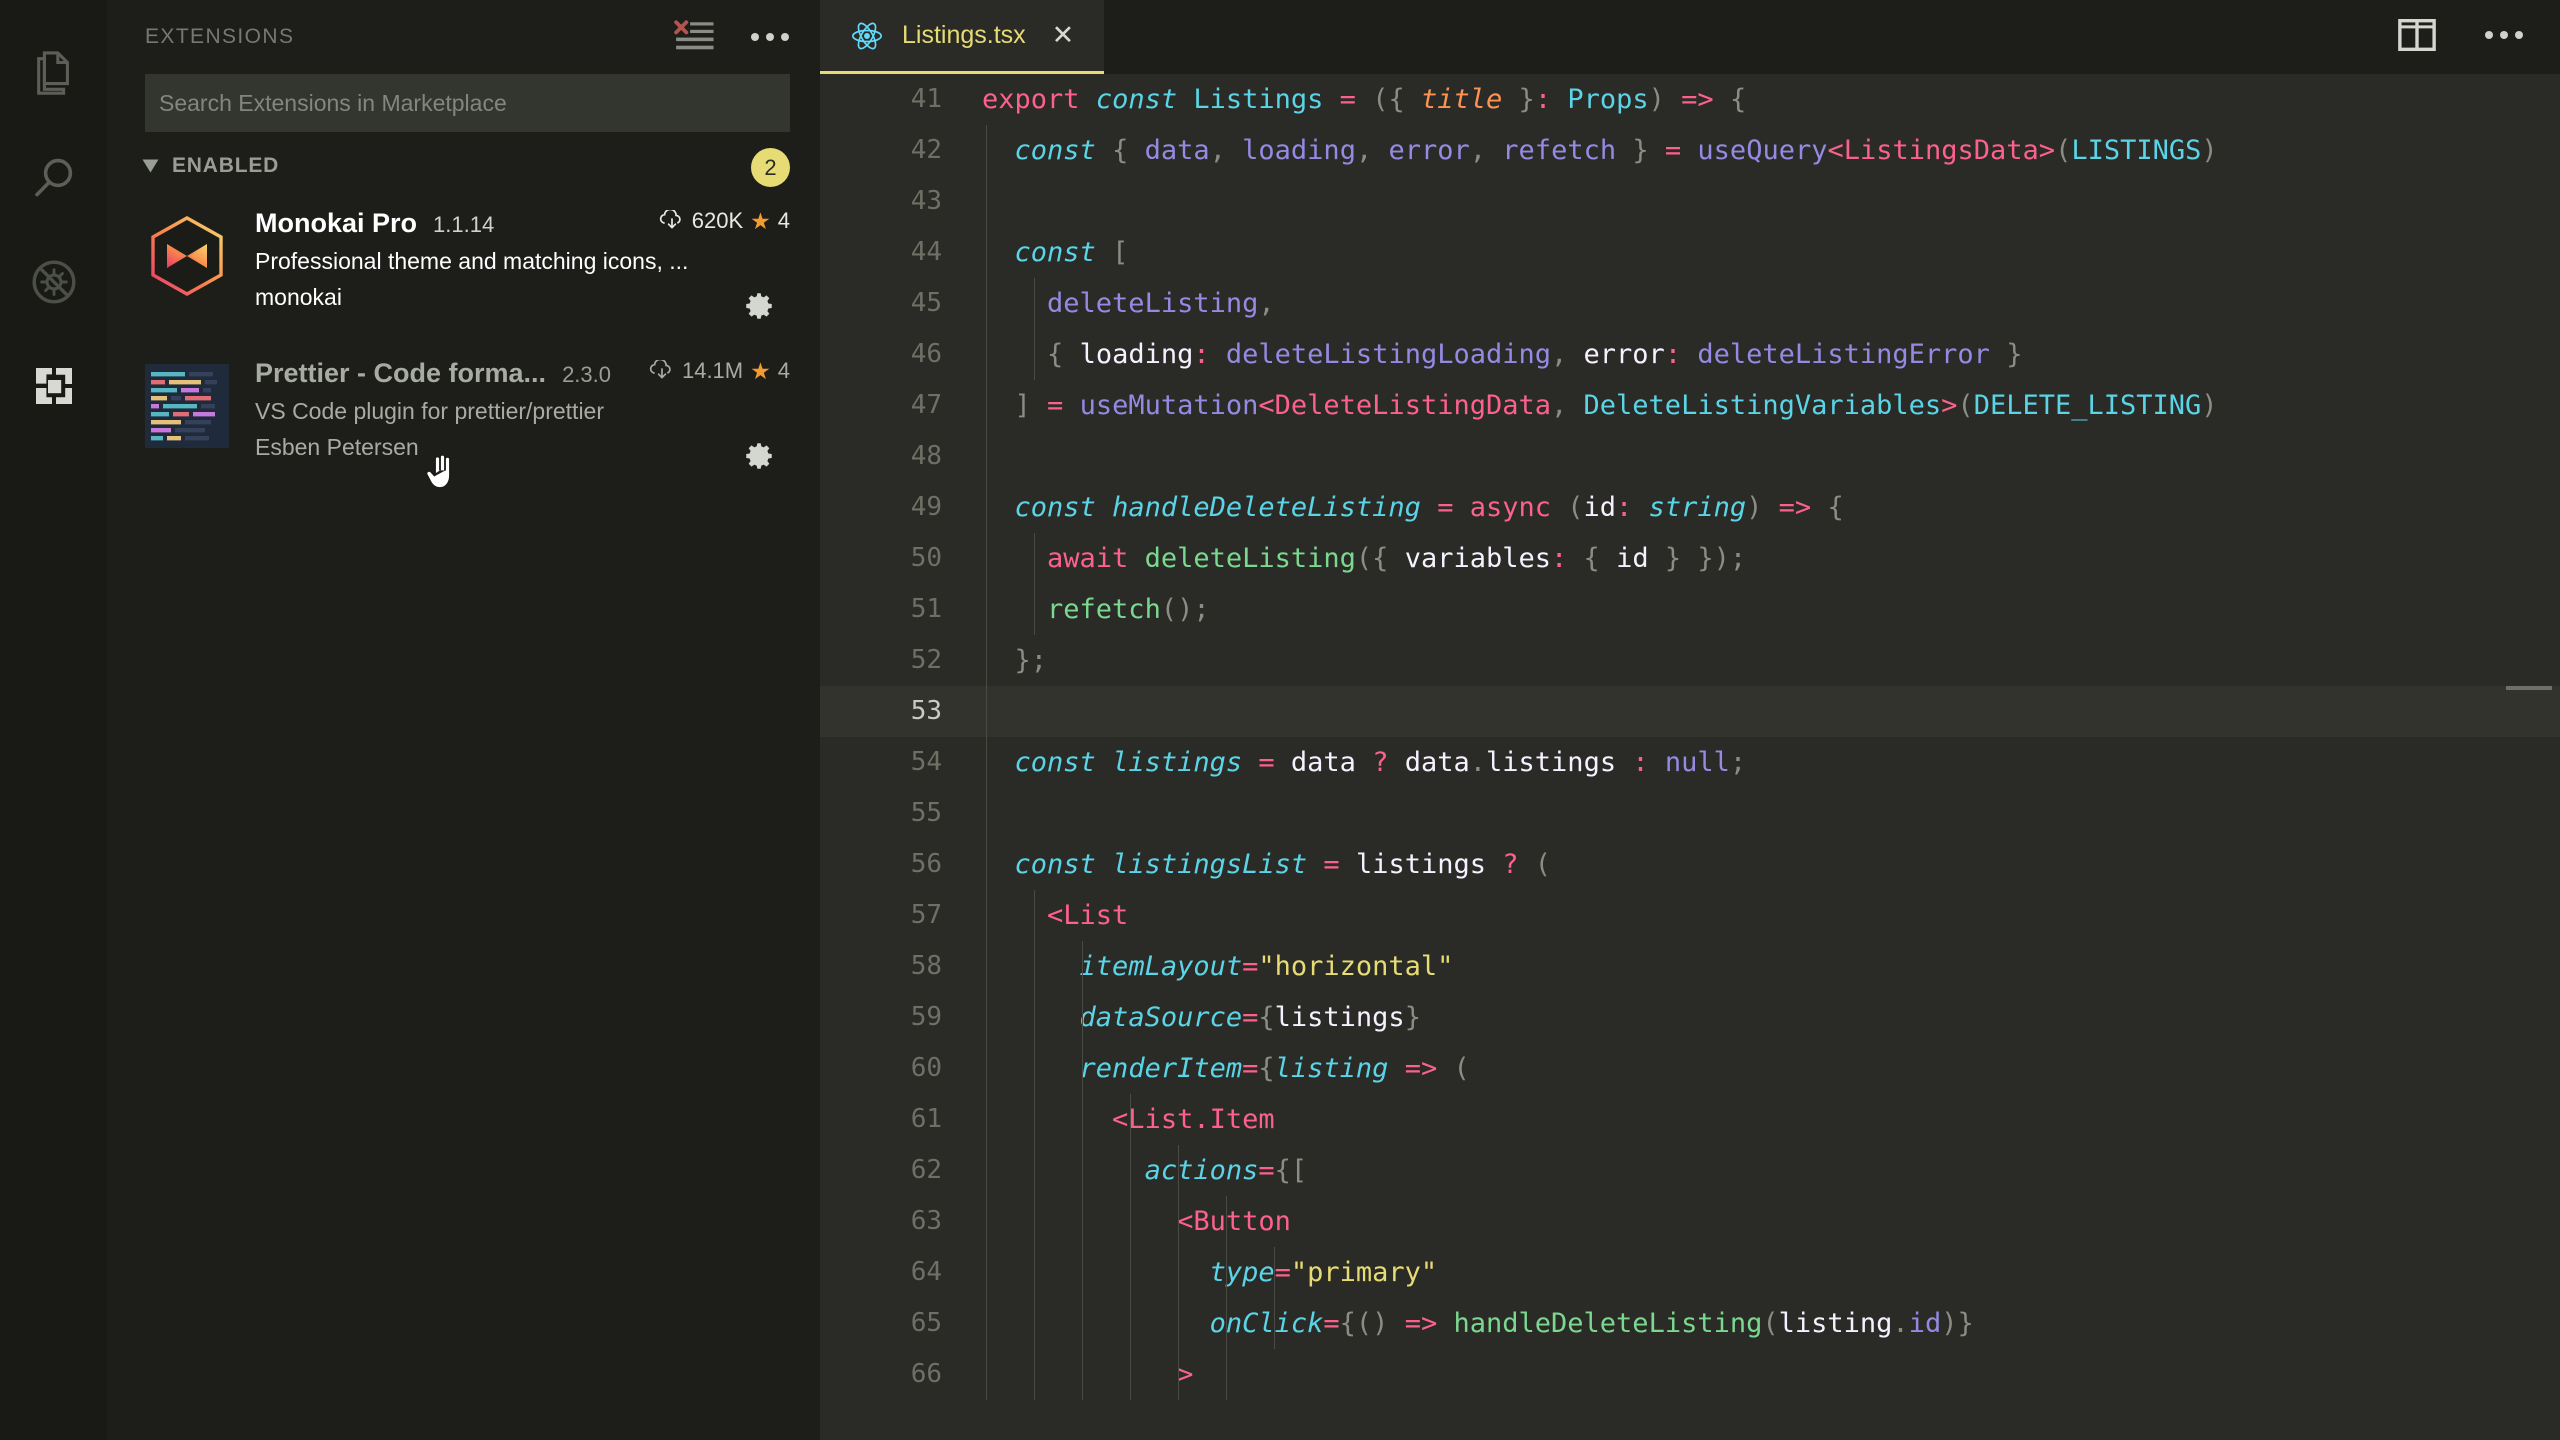 Image resolution: width=2560 pixels, height=1440 pixels. I want to click on code-line-text: actions={[, so click(1144, 1170).